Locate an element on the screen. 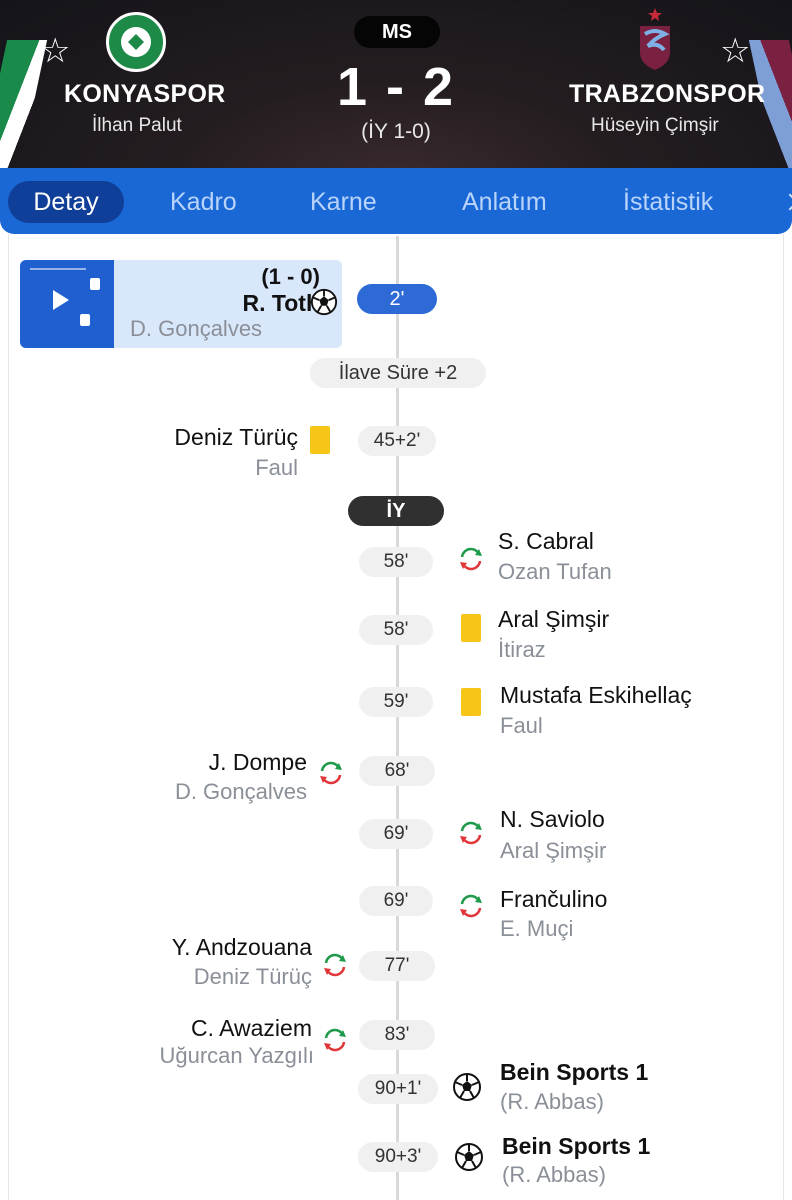 Image resolution: width=792 pixels, height=1200 pixels. sub-in-player: N. Saviolo is located at coordinates (552, 819).